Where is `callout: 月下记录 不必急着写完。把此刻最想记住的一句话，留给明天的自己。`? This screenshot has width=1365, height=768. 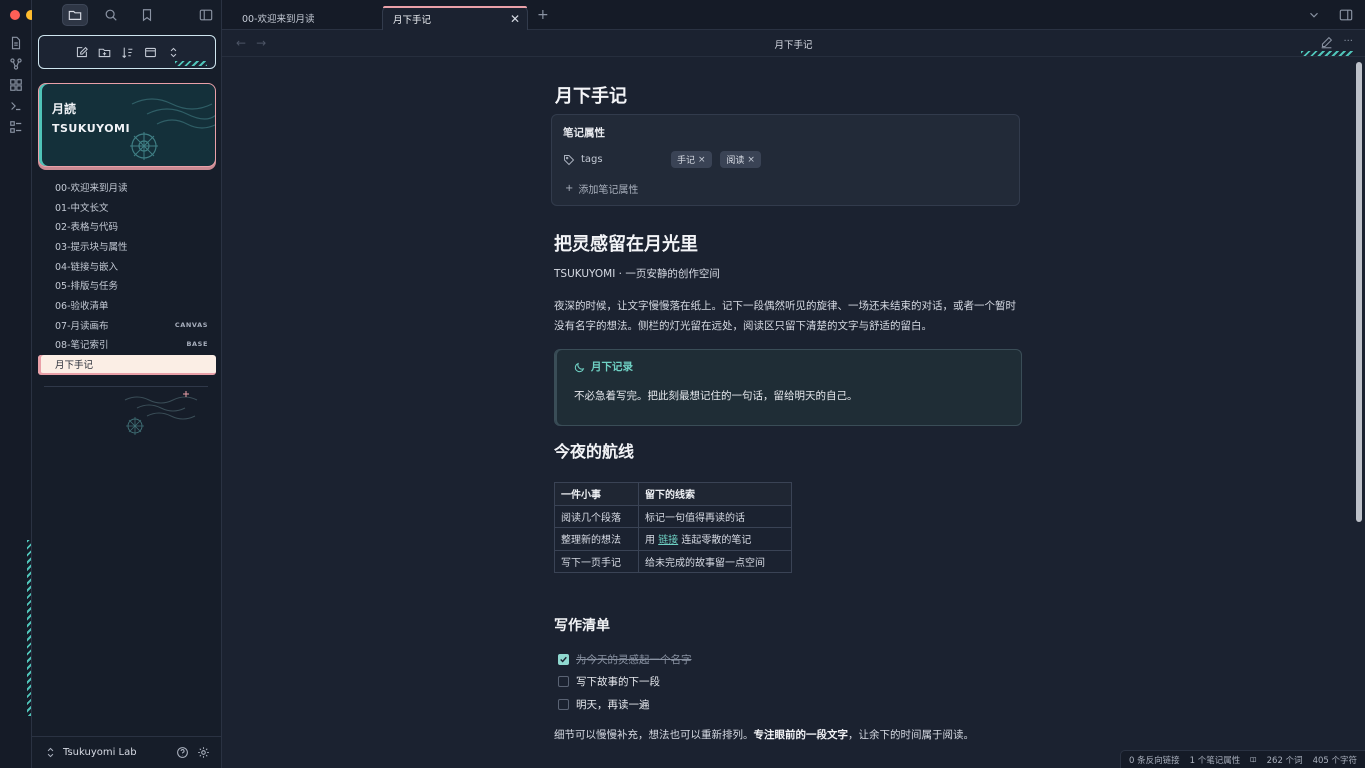 callout: 月下记录 不必急着写完。把此刻最想记住的一句话，留给明天的自己。 is located at coordinates (788, 387).